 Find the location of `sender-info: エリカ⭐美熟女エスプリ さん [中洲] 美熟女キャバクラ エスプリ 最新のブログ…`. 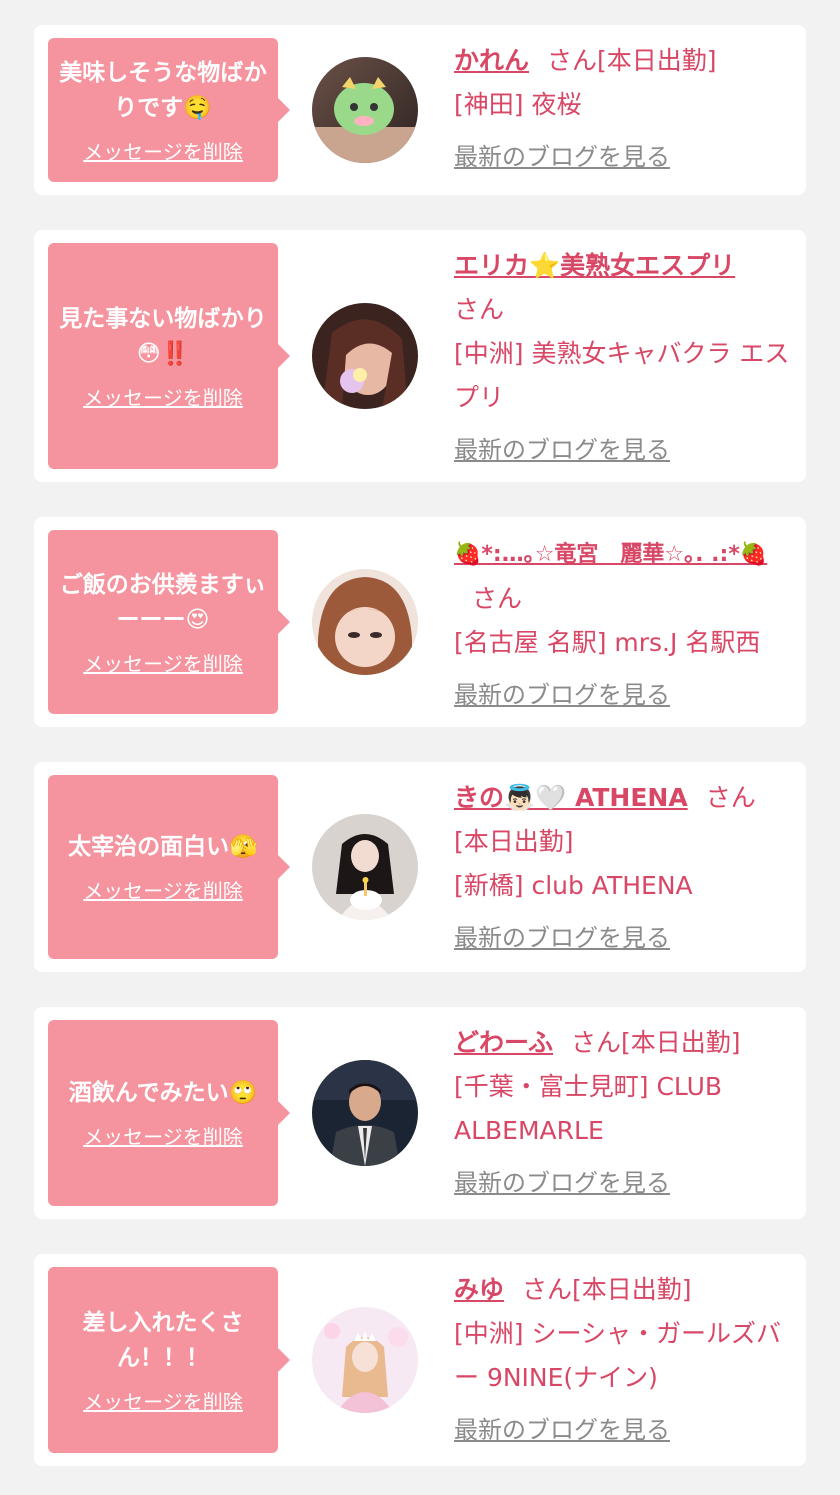

sender-info: エリカ⭐美熟女エスプリ さん [中洲] 美熟女キャバクラ エスプリ 最新のブログ… is located at coordinates (623, 358).